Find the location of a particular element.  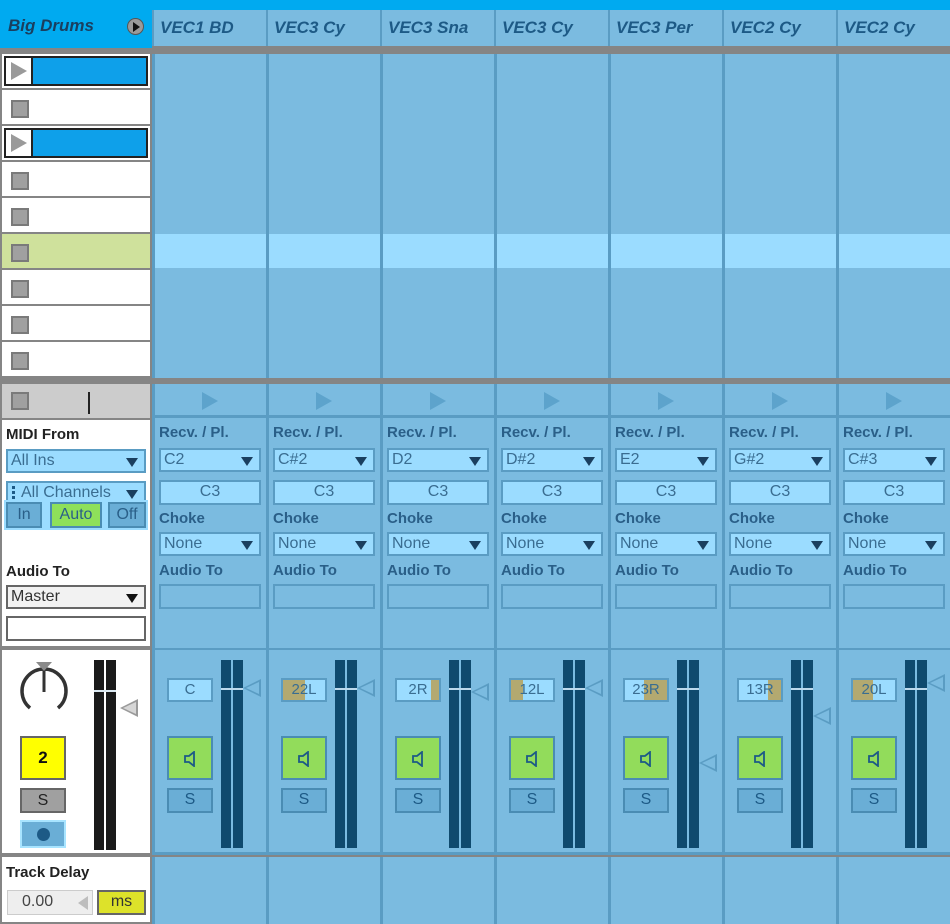

stop-all-clips-row is located at coordinates (76, 401).